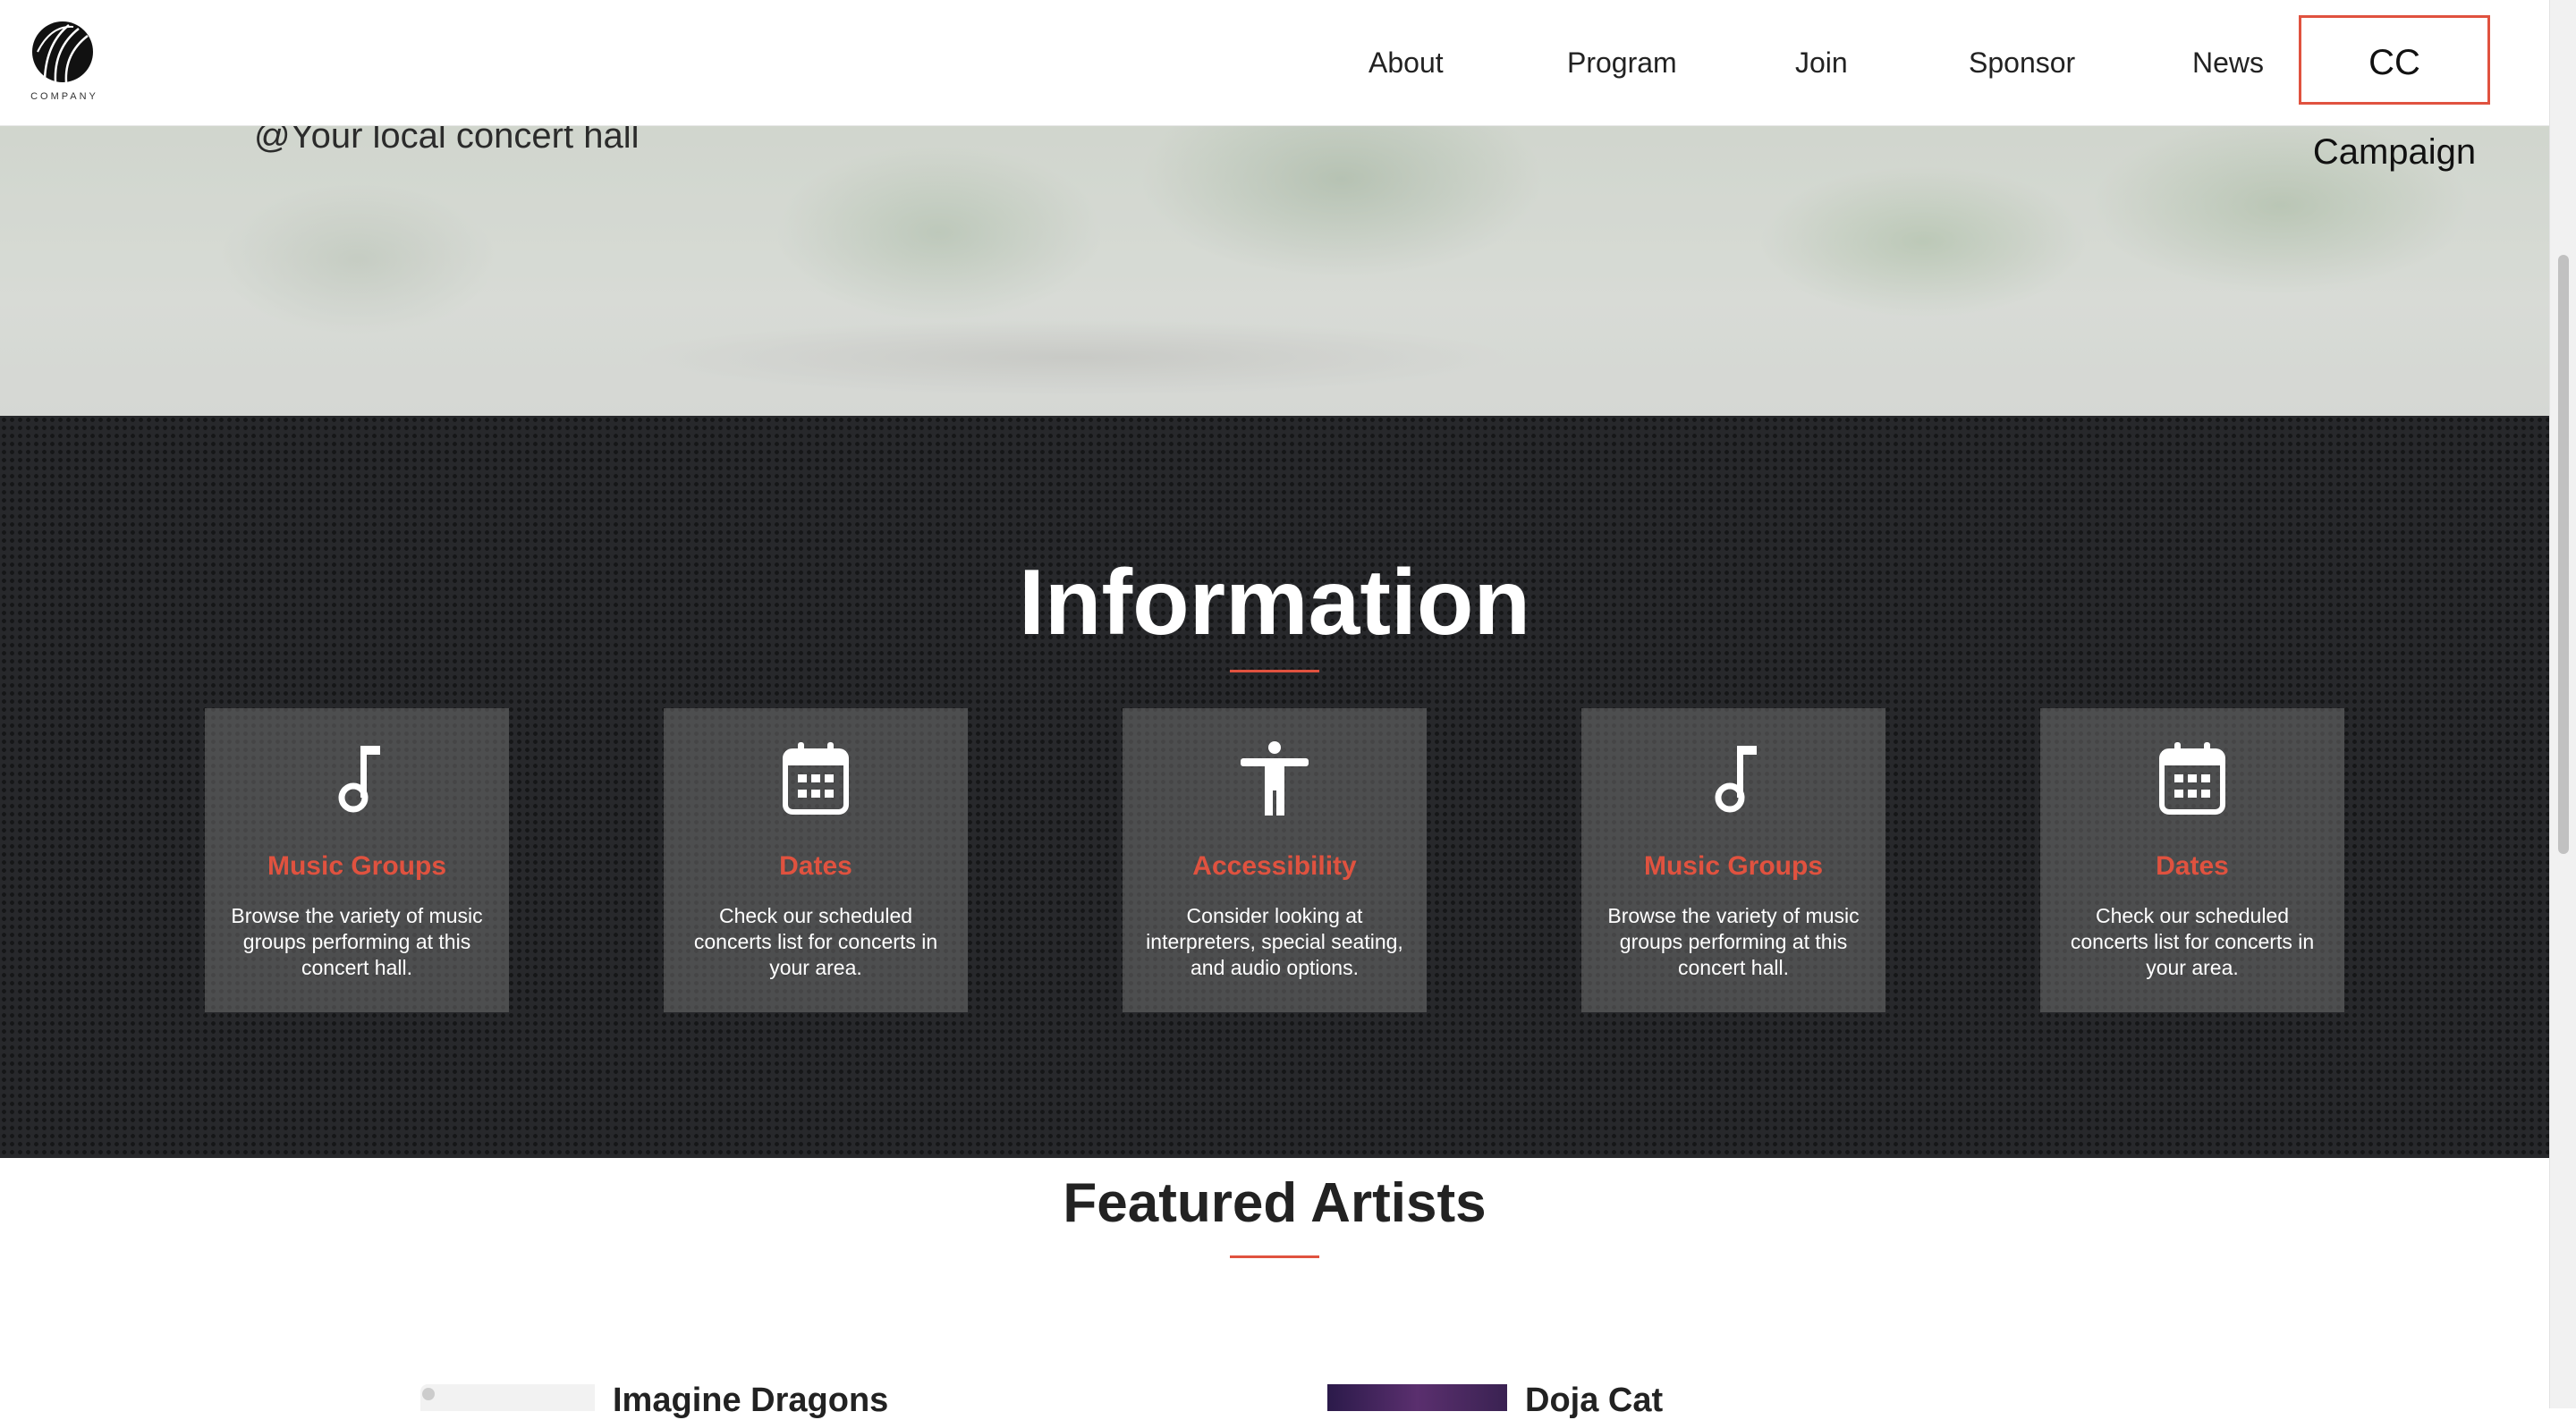 This screenshot has width=2576, height=1420. I want to click on featured-artists-title: Featured Artists, so click(1275, 1203).